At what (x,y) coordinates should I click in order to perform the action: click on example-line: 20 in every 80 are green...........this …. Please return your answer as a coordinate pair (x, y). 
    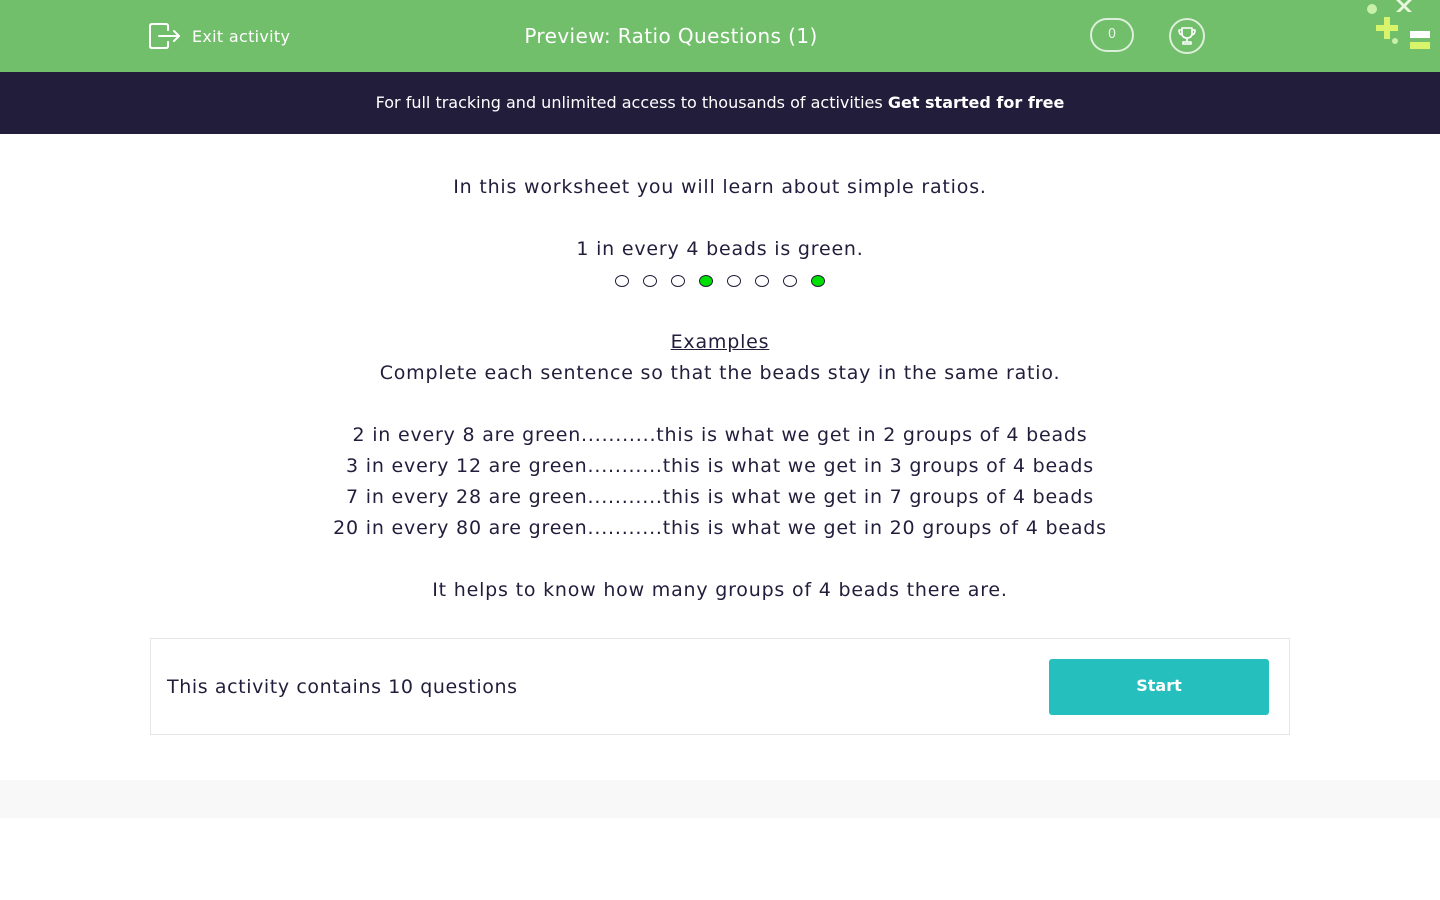
    Looking at the image, I should click on (720, 528).